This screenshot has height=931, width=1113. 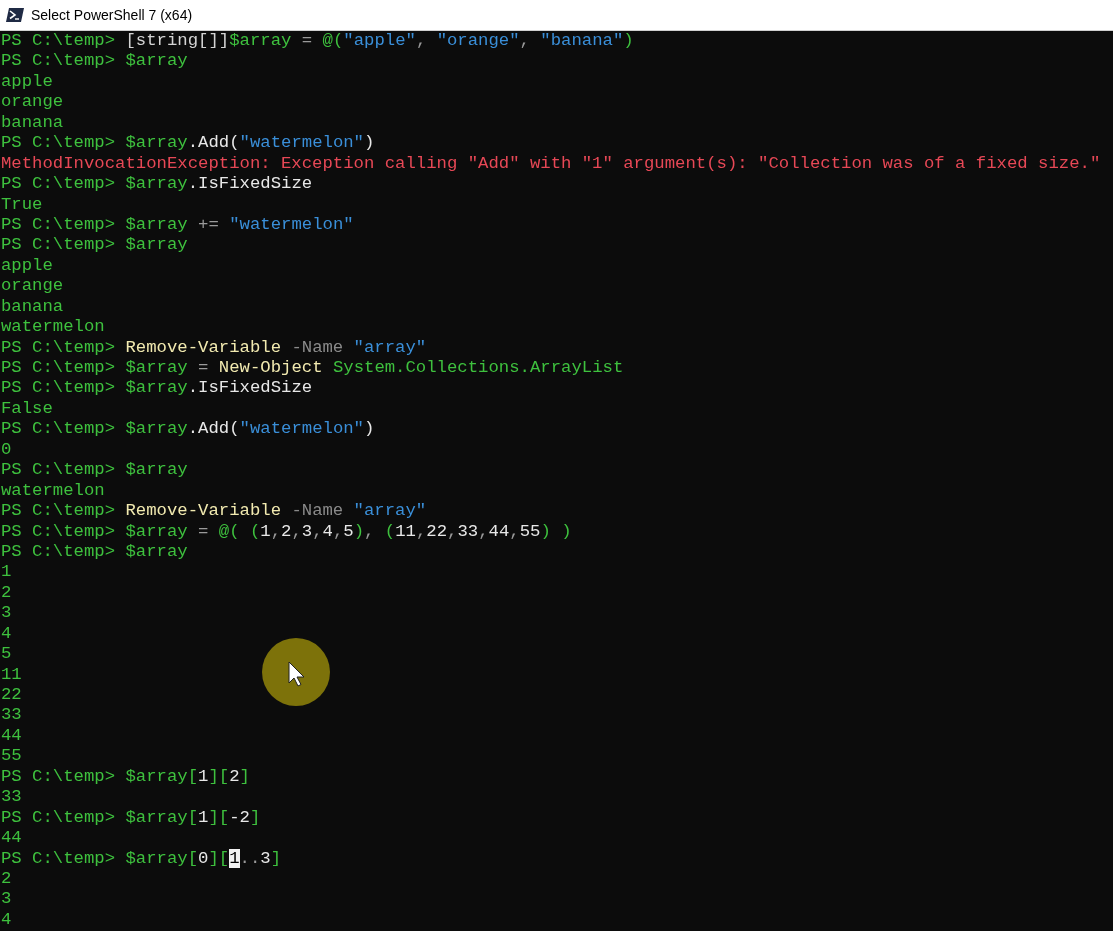 What do you see at coordinates (112, 15) in the screenshot?
I see `window-title: Select PowerShell 7 (x64)` at bounding box center [112, 15].